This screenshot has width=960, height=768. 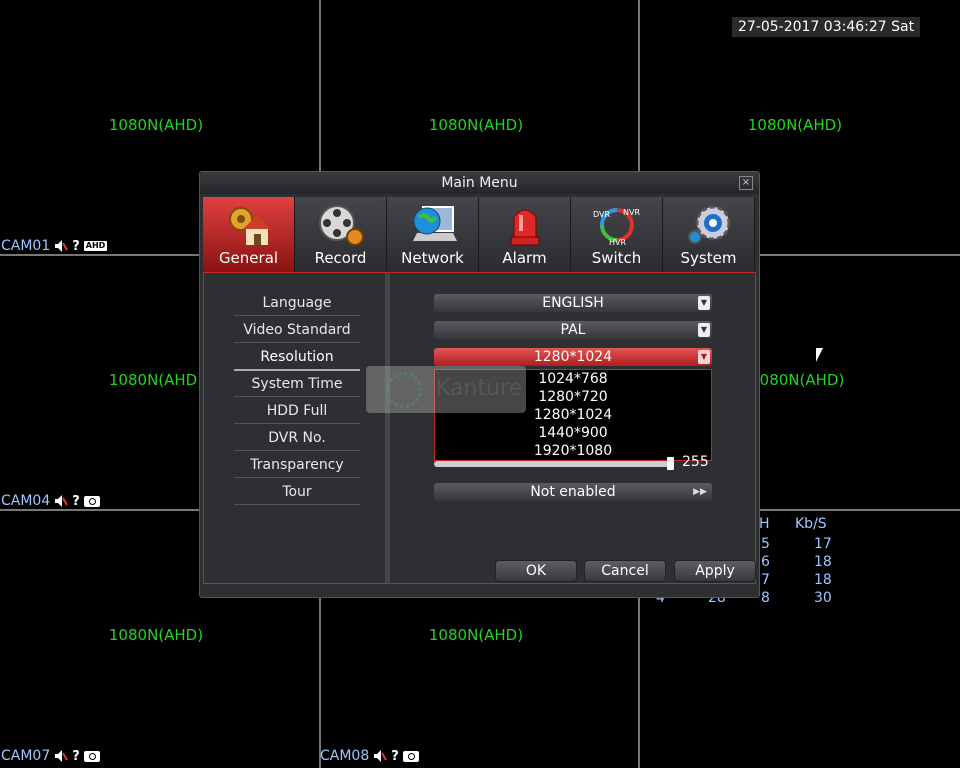 What do you see at coordinates (26, 756) in the screenshot?
I see `camera-name: CAM07` at bounding box center [26, 756].